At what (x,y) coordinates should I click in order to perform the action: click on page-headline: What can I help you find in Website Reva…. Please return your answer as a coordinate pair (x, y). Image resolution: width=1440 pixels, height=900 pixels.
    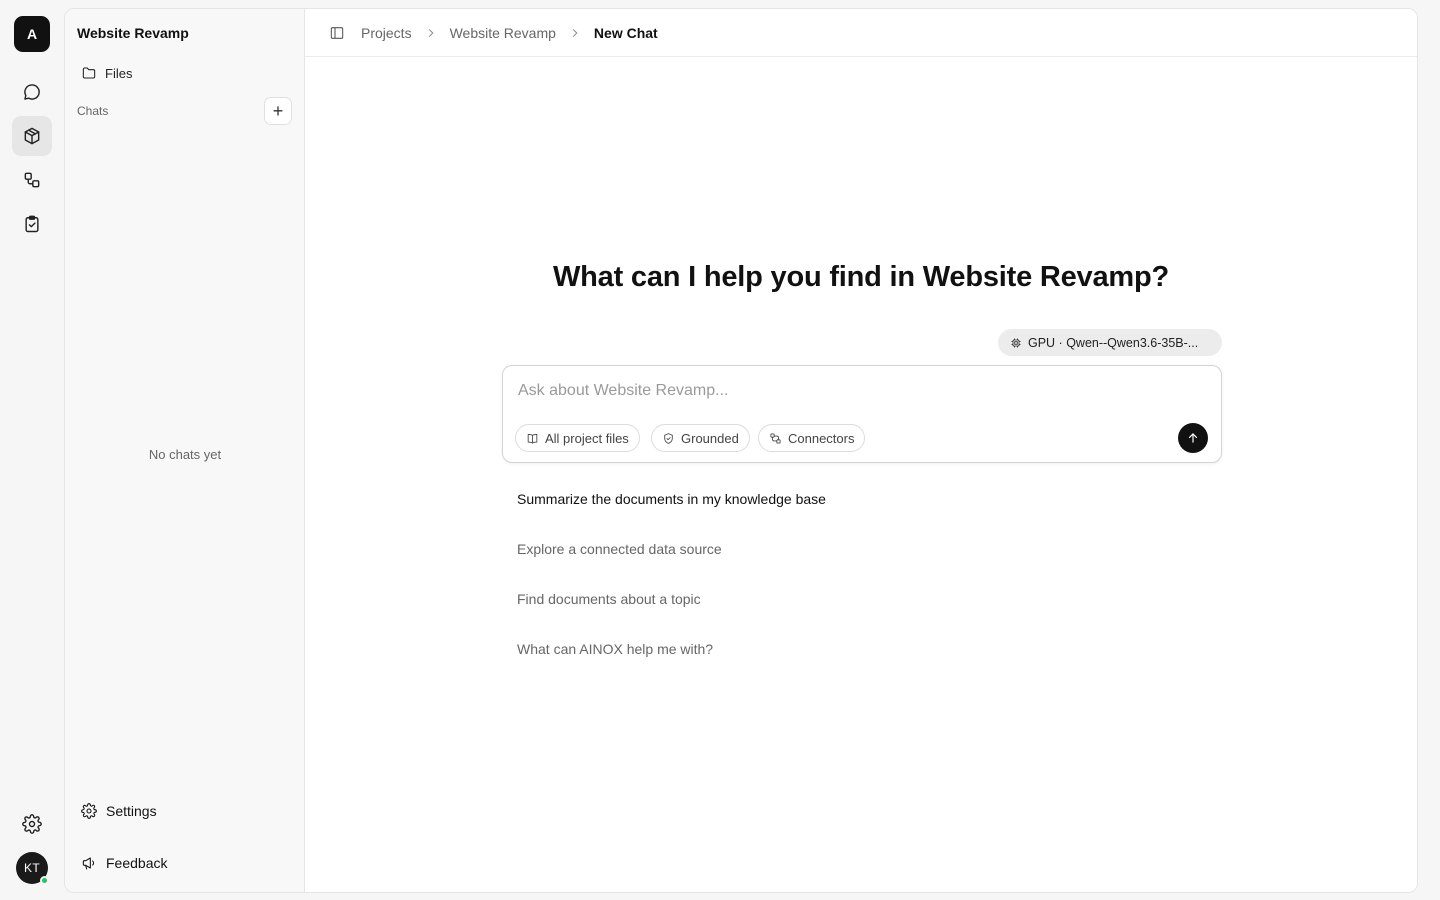
    Looking at the image, I should click on (861, 277).